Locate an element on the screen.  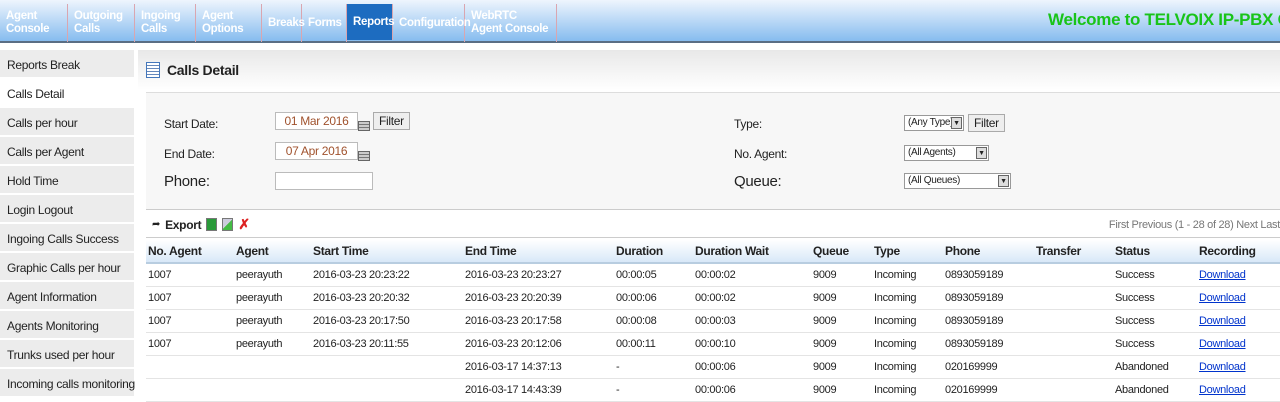
column-header-start-time: Start Time is located at coordinates (387, 252).